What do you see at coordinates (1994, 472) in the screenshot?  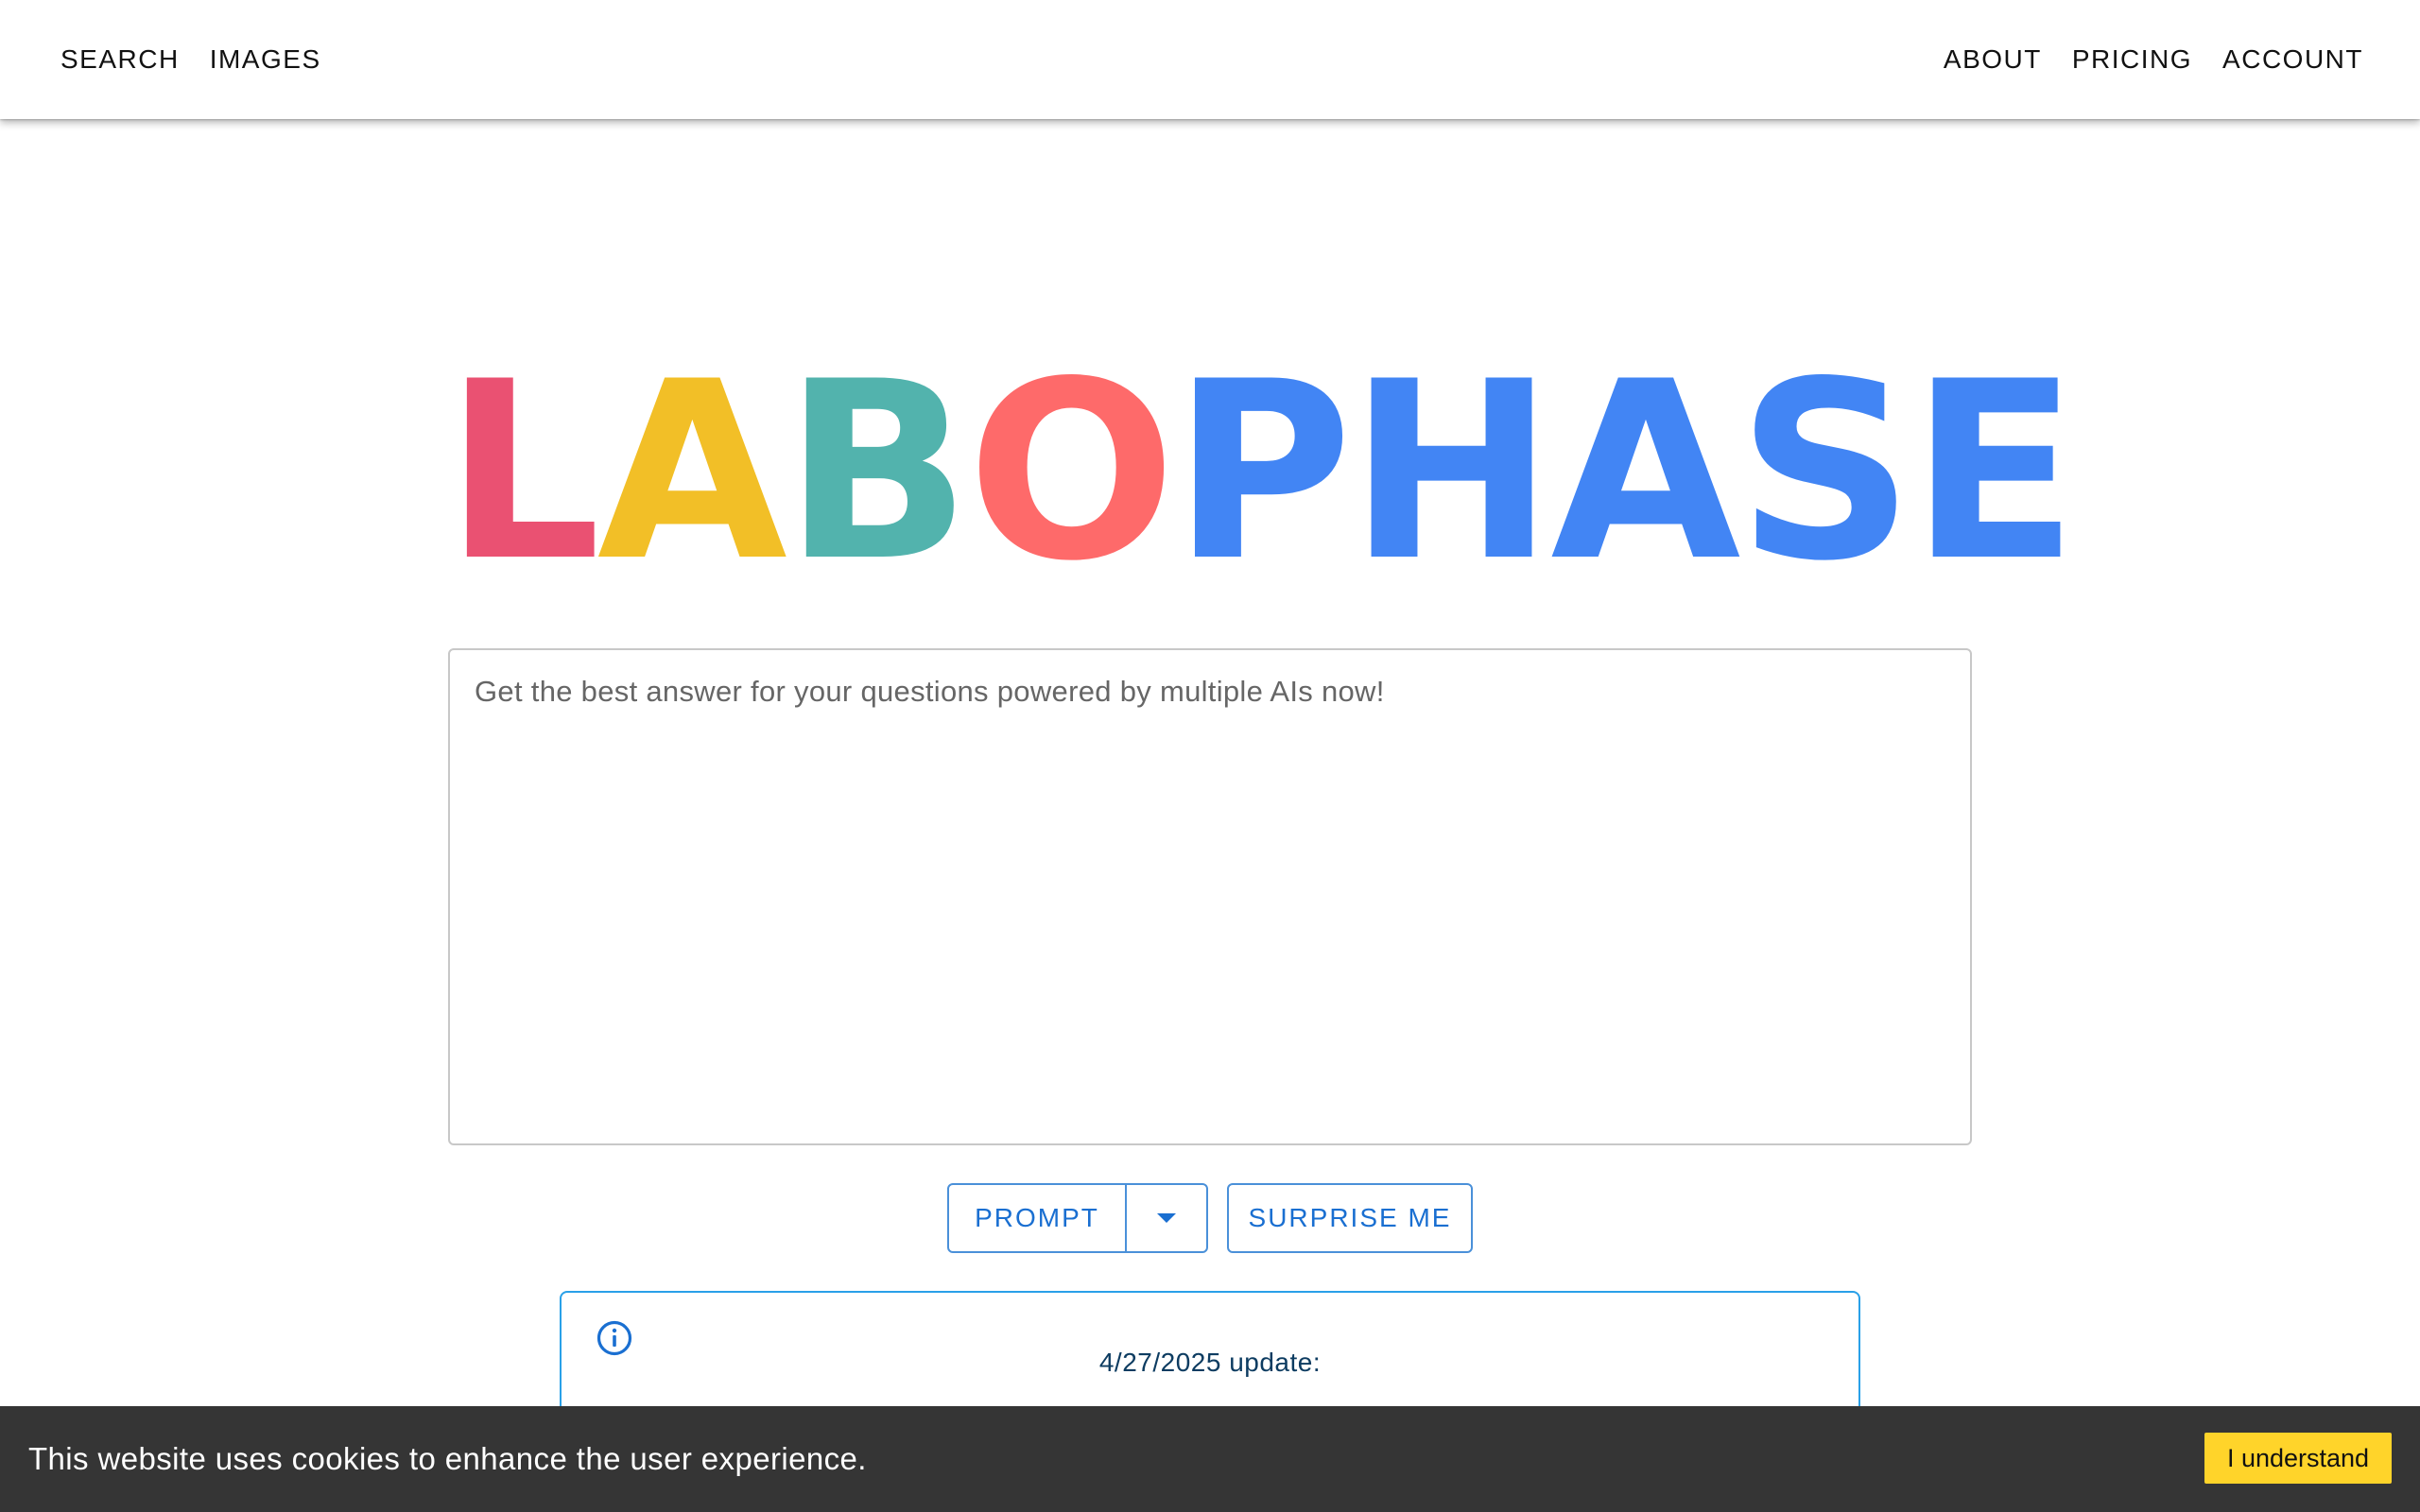 I see `logo-letter: E` at bounding box center [1994, 472].